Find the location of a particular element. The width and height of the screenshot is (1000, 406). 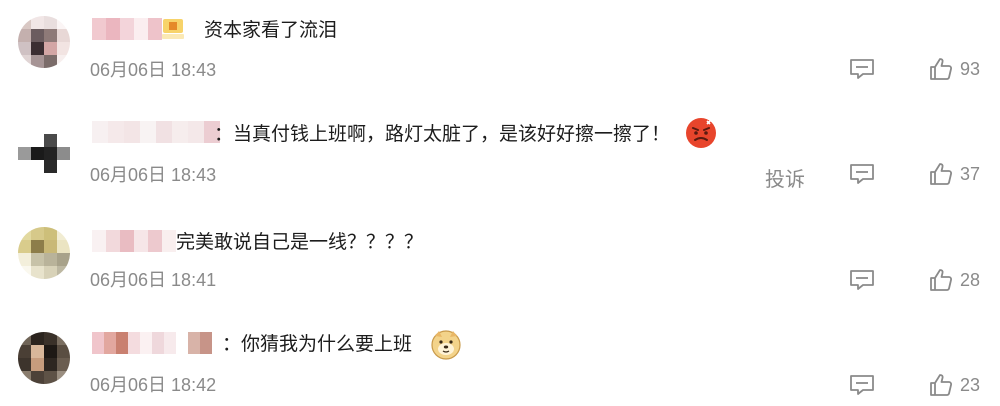

like-count: 93 is located at coordinates (970, 69).